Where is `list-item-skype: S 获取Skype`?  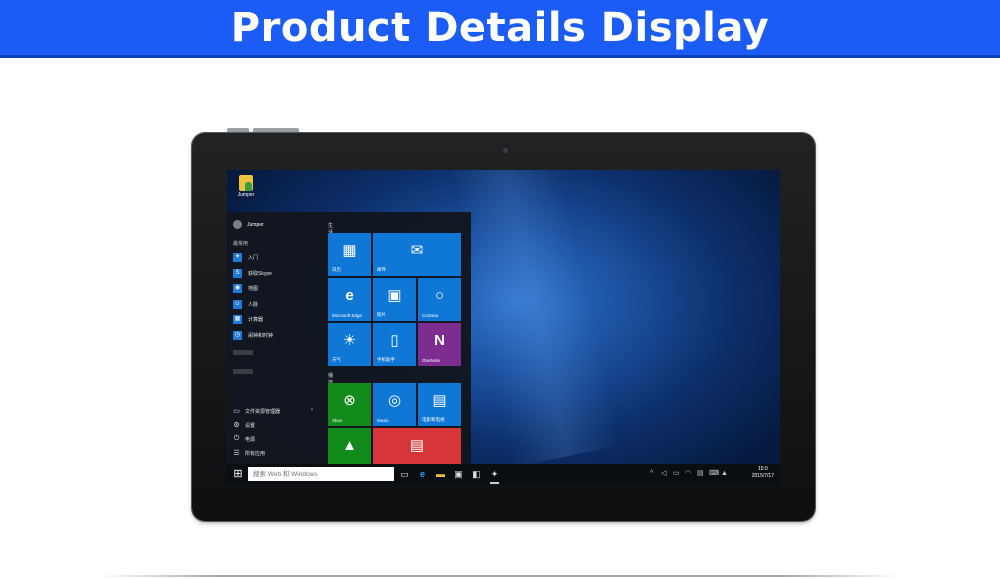 list-item-skype: S 获取Skype is located at coordinates (253, 274).